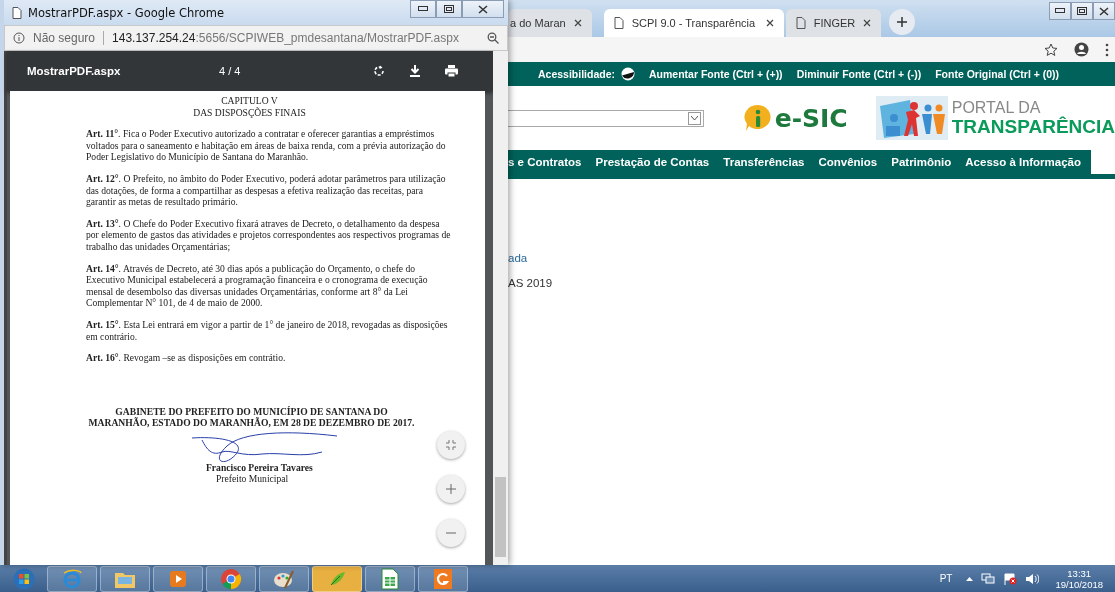 The image size is (1115, 592). Describe the element at coordinates (249, 112) in the screenshot. I see `chapter-title: DAS DISPOSÇÕES FINAIS` at that location.